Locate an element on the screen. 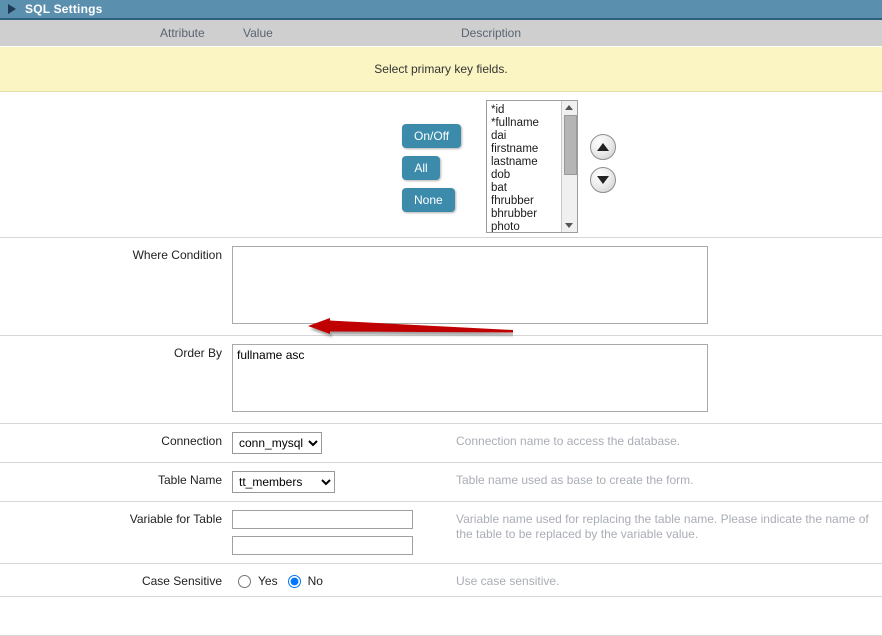  connection-select: conn_mysql is located at coordinates (277, 443).